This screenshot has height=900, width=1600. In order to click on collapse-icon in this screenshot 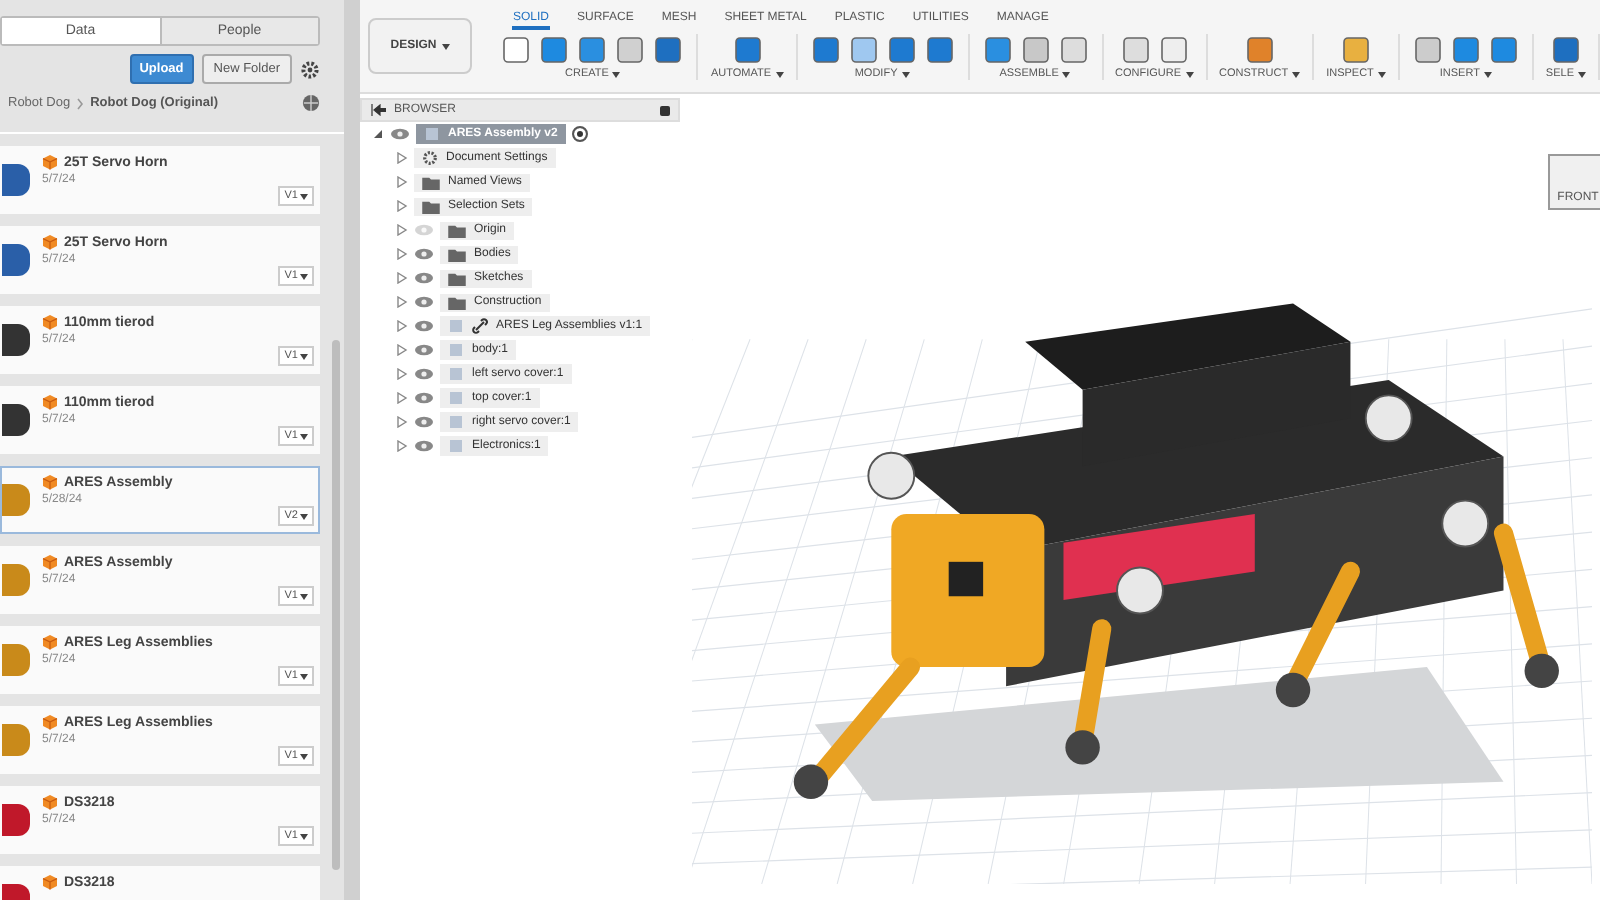, I will do `click(378, 110)`.